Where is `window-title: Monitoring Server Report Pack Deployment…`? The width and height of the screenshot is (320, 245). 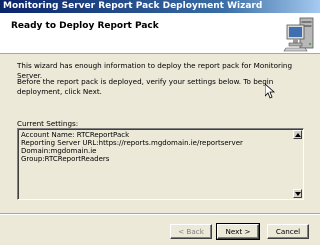 window-title: Monitoring Server Report Pack Deployment… is located at coordinates (133, 6).